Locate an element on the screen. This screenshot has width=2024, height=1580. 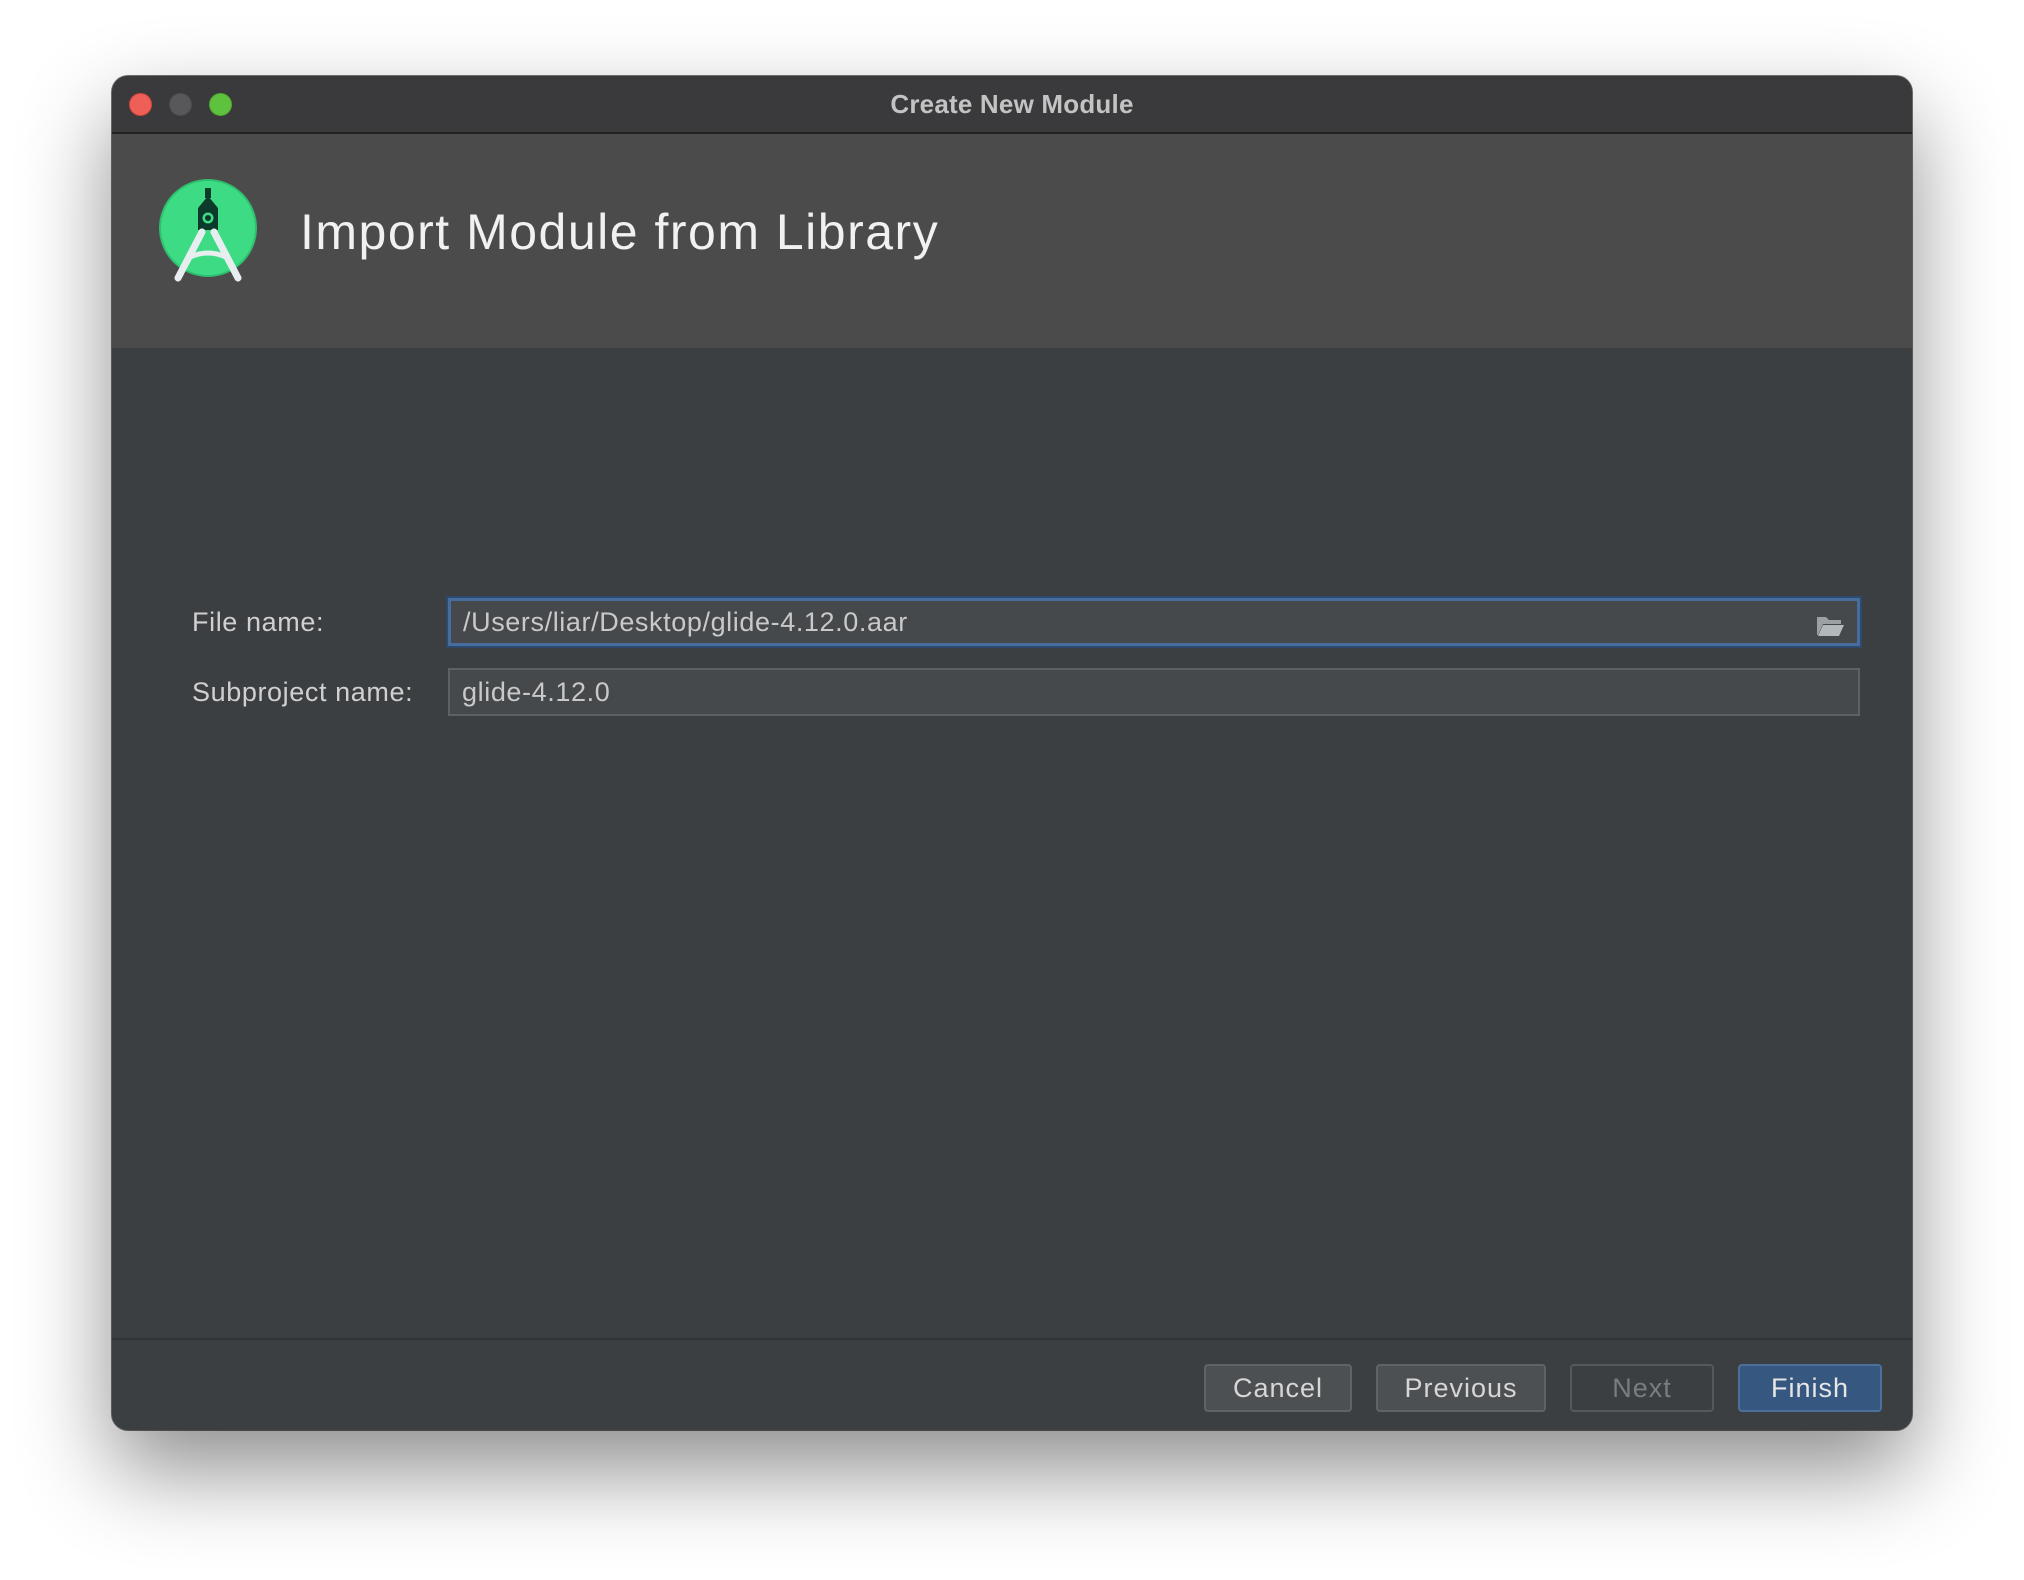
page-title: Import Module from Library is located at coordinates (620, 232).